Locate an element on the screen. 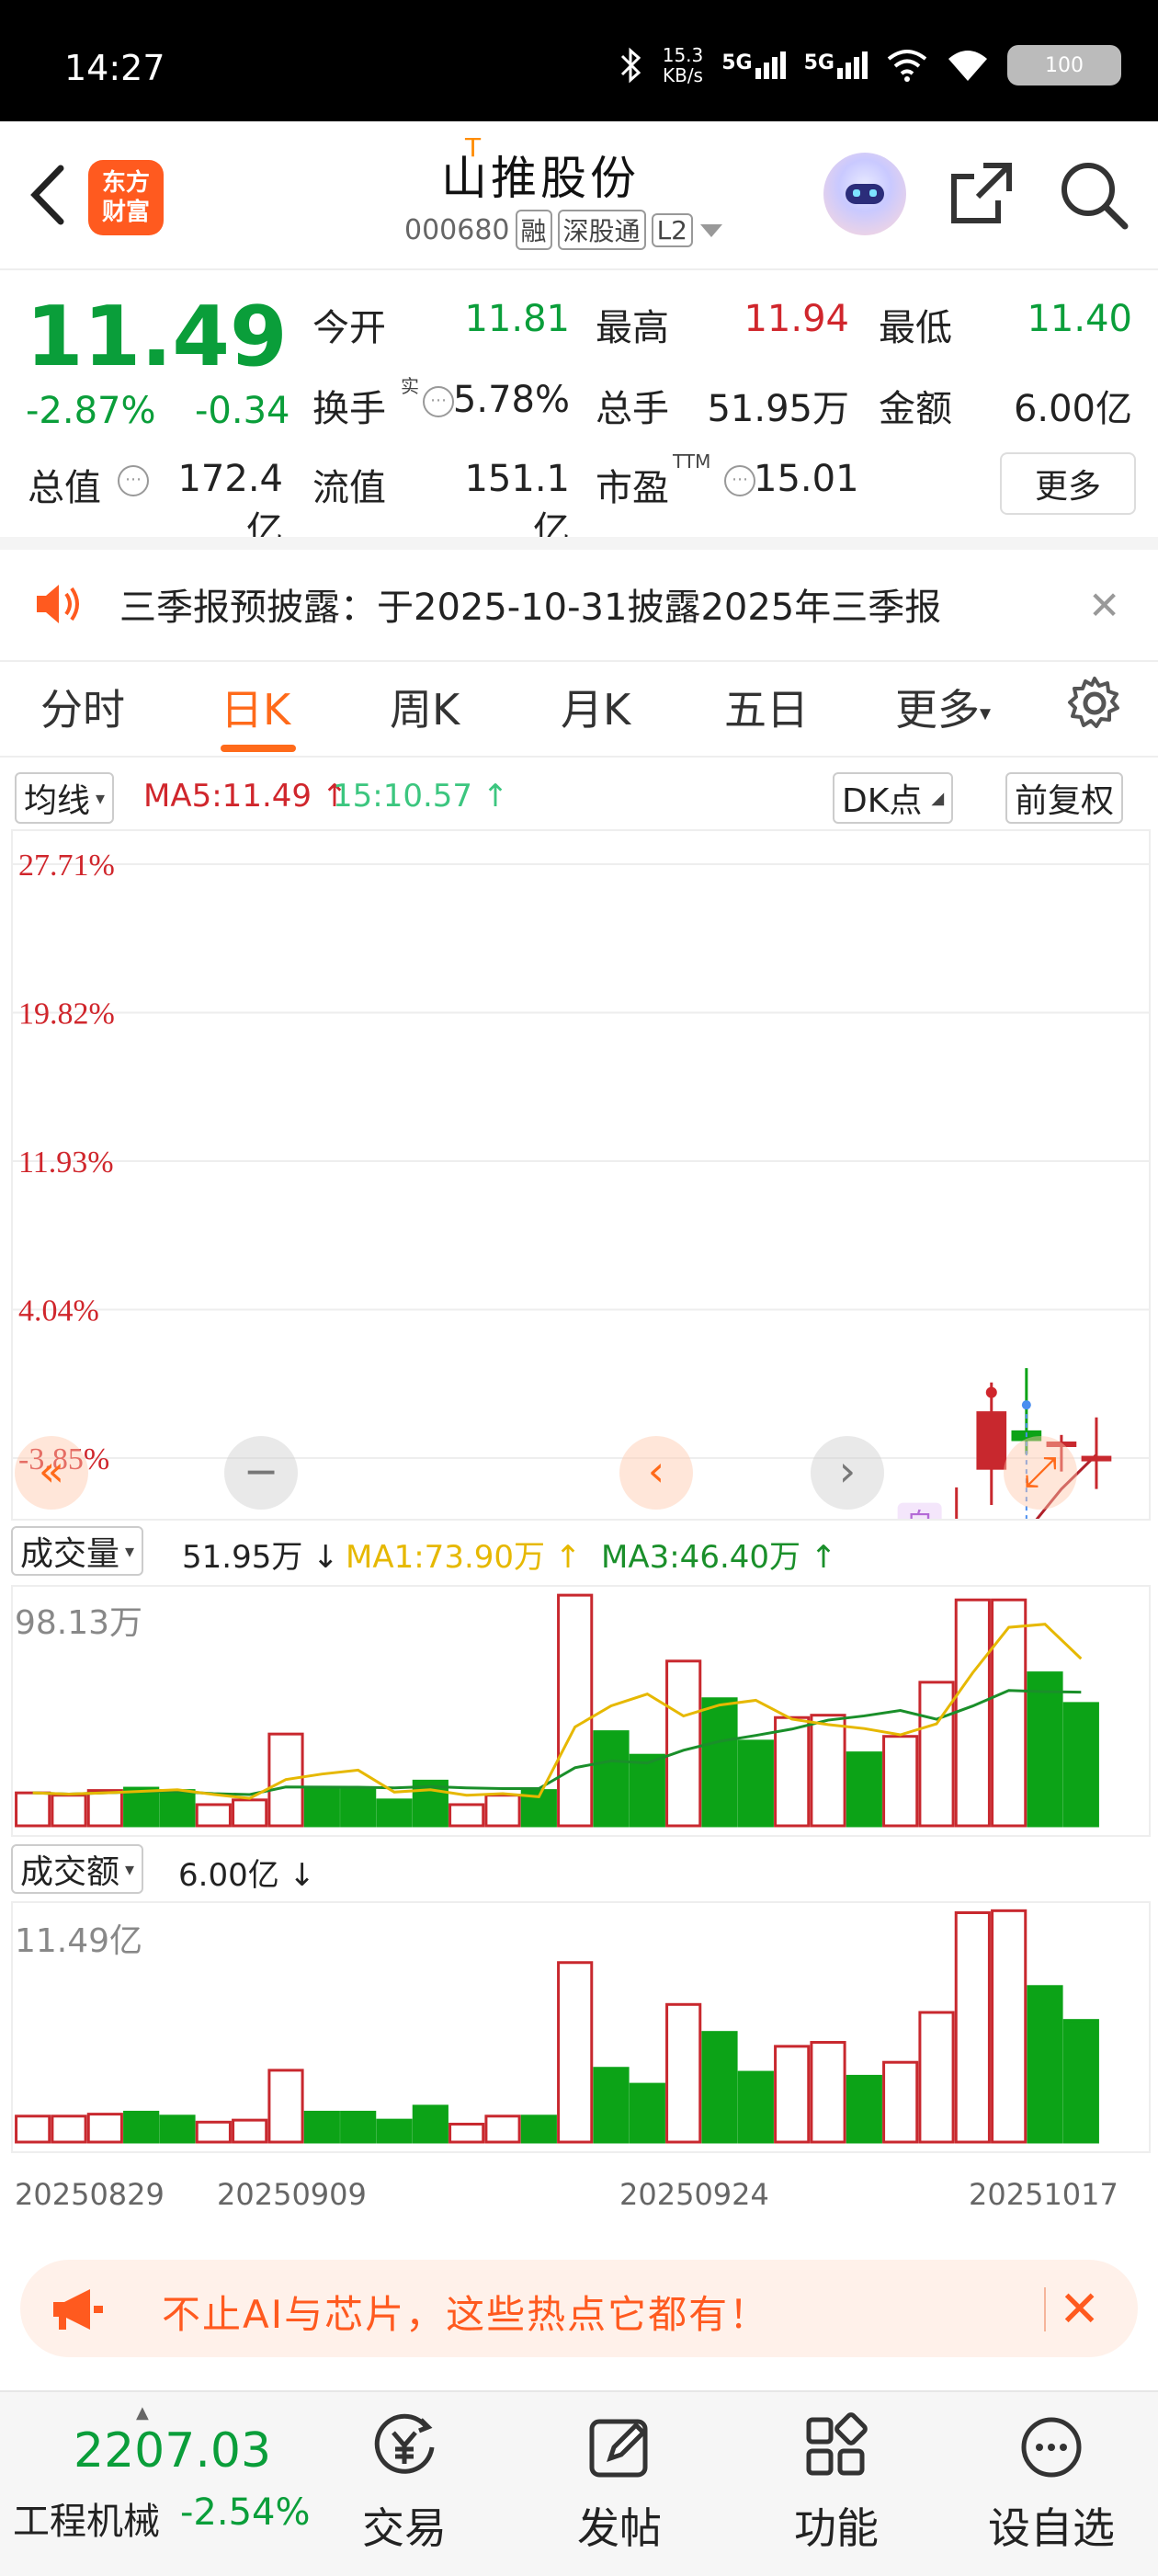 Image resolution: width=1158 pixels, height=2576 pixels. amount-chart is located at coordinates (581, 2027).